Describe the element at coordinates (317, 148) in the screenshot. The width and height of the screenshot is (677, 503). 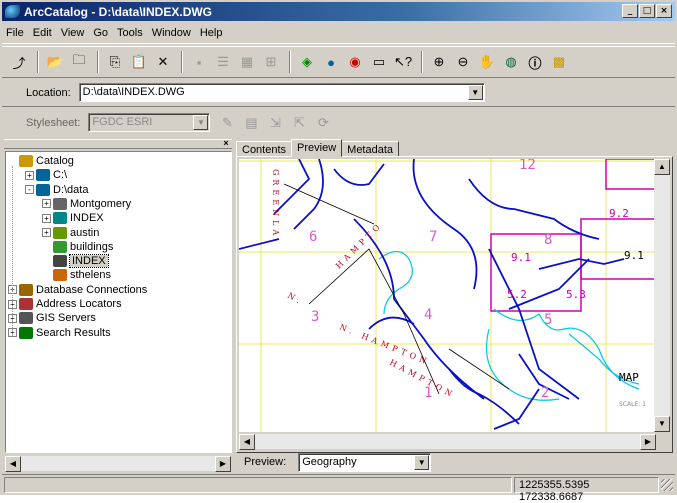
I see `tab-preview: Preview` at that location.